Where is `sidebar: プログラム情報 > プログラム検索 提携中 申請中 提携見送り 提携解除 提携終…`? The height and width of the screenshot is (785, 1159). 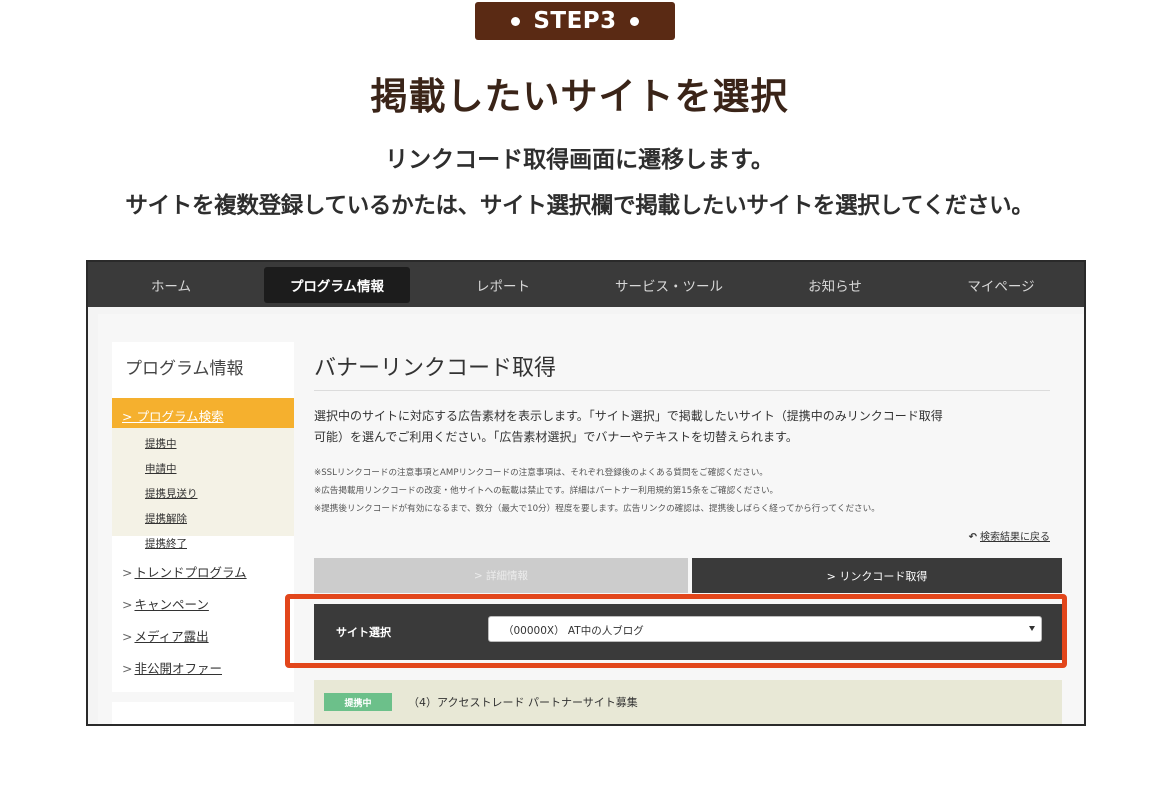 sidebar: プログラム情報 > プログラム検索 提携中 申請中 提携見送り 提携解除 提携終… is located at coordinates (203, 517).